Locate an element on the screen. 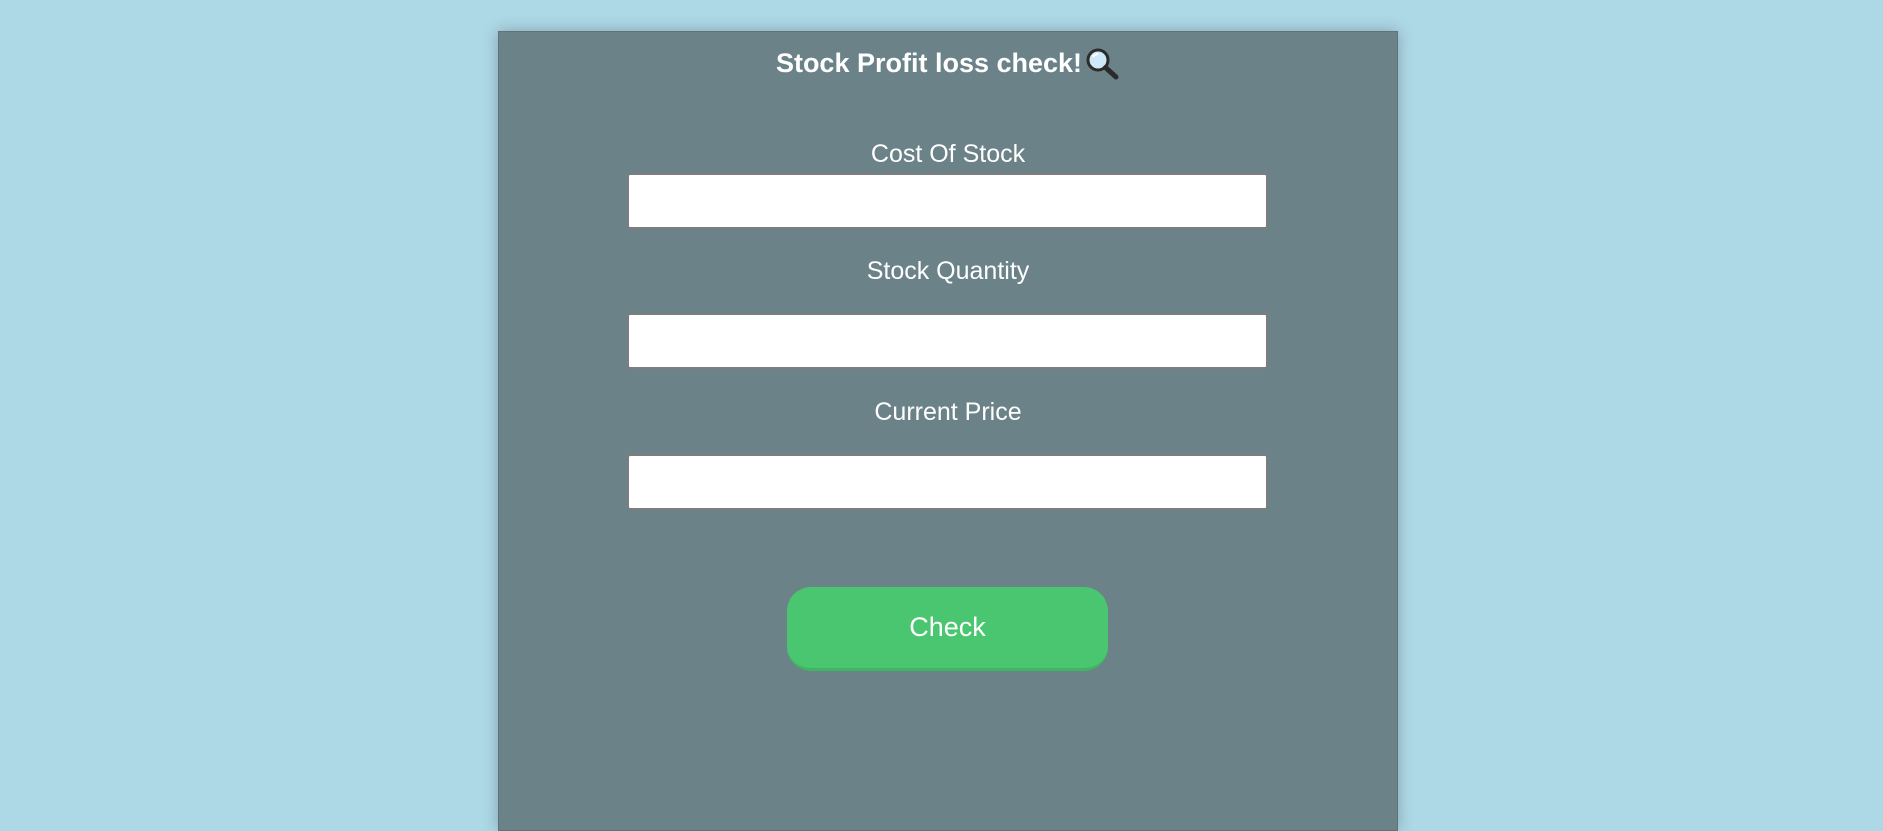 Image resolution: width=1883 pixels, height=831 pixels. page-title-row: Stock Profit loss check! is located at coordinates (948, 63).